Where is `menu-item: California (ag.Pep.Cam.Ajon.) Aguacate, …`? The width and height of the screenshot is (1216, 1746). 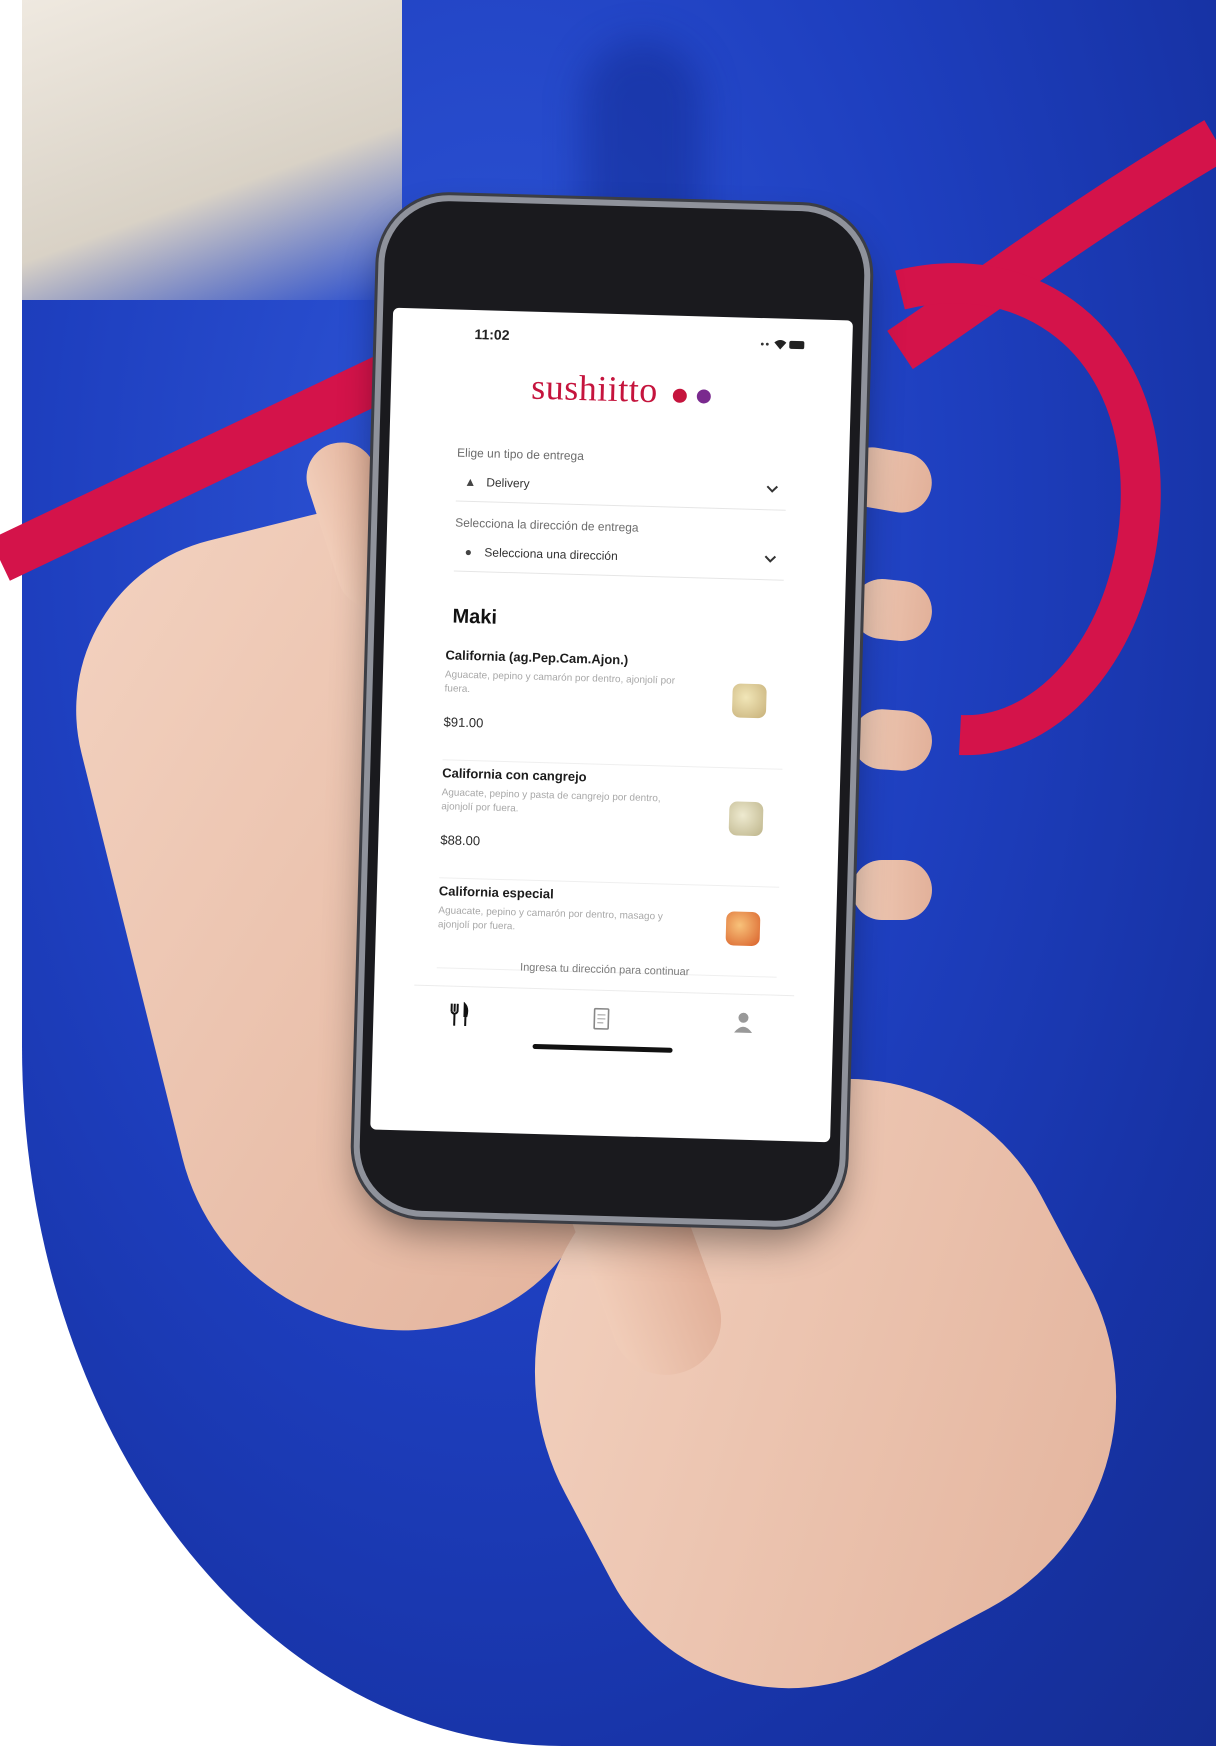
menu-item: California (ag.Pep.Cam.Ajon.) Aguacate, … is located at coordinates (614, 708).